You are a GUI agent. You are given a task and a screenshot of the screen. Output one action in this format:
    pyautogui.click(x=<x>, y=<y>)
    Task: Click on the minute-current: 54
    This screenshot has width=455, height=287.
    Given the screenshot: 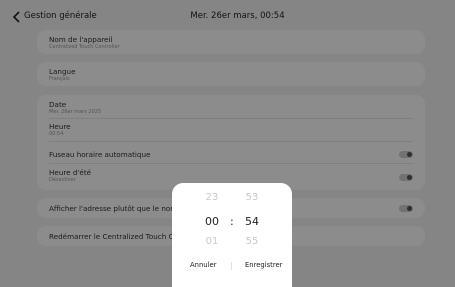 What is the action you would take?
    pyautogui.click(x=252, y=221)
    